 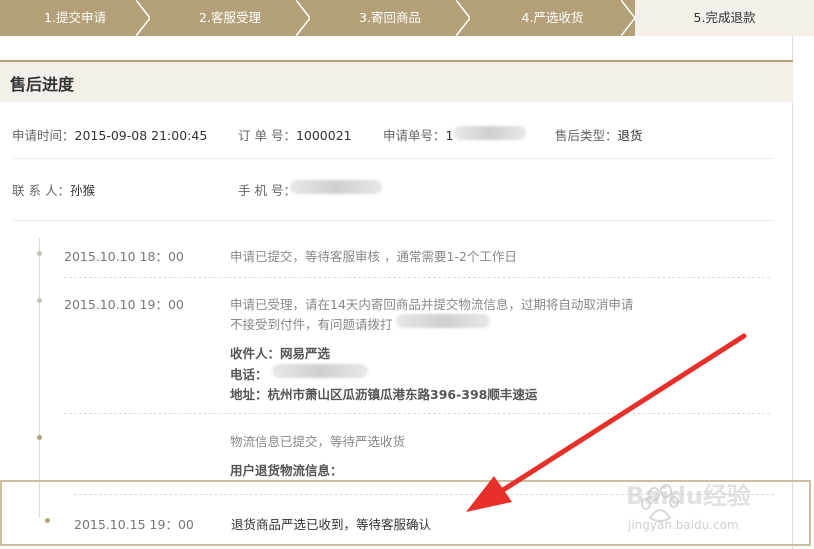 I want to click on annotation-arrow-icon, so click(x=606, y=422).